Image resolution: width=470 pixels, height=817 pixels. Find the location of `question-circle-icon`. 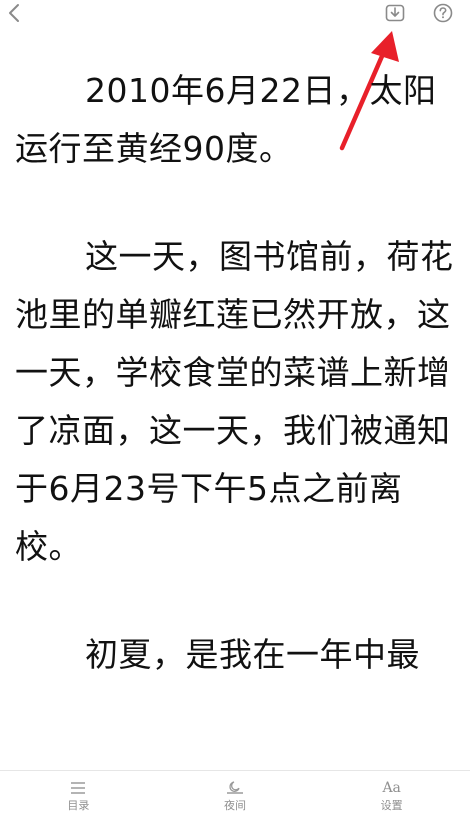

question-circle-icon is located at coordinates (443, 13).